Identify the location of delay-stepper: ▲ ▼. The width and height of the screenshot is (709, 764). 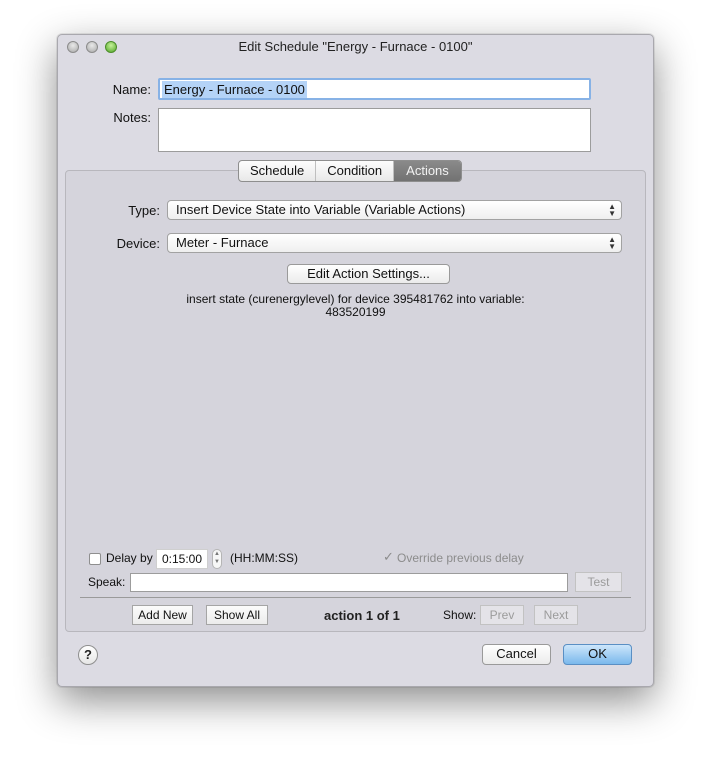
(217, 559).